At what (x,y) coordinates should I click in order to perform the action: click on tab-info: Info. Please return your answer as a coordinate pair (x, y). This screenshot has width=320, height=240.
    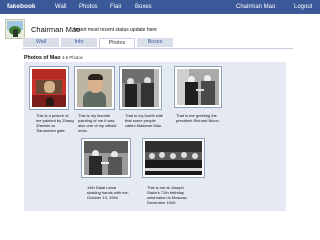
    Looking at the image, I should click on (79, 42).